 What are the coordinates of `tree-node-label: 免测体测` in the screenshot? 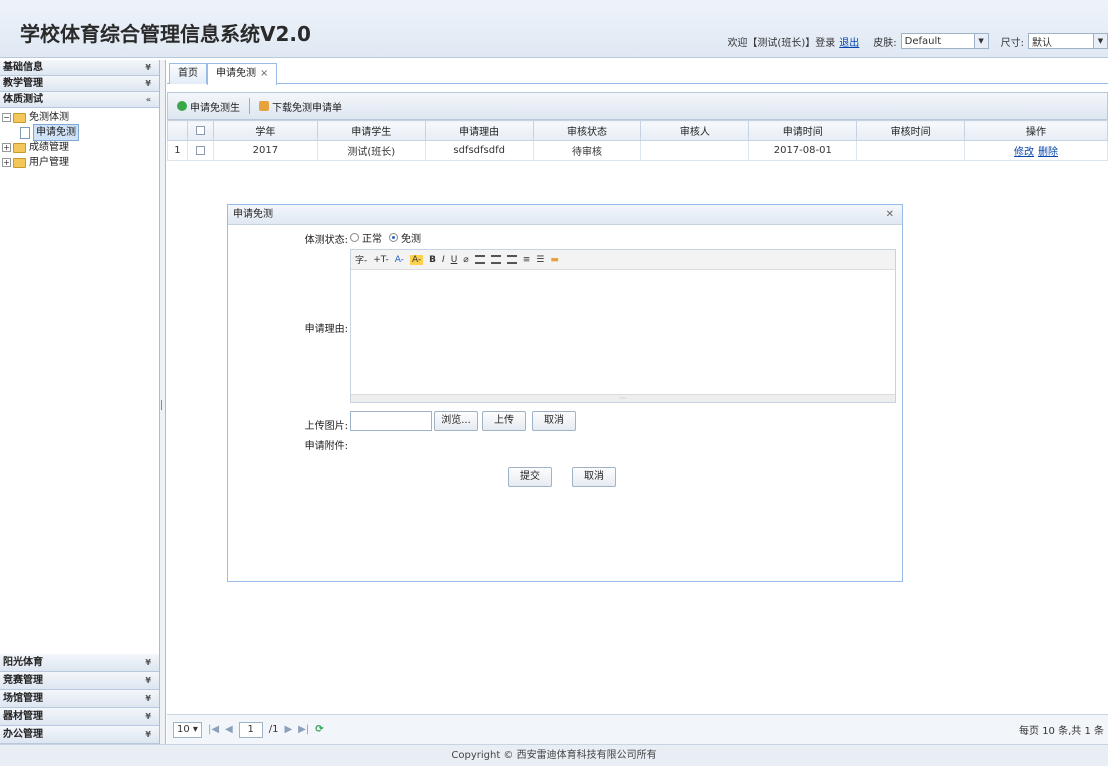 It's located at (49, 117).